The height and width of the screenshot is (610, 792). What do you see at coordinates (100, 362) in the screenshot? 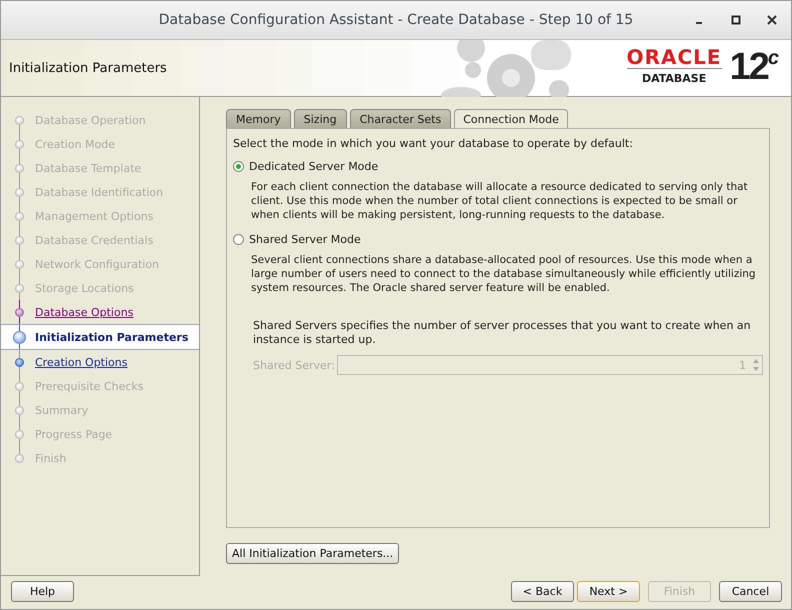
I see `step-item: Creation Options` at bounding box center [100, 362].